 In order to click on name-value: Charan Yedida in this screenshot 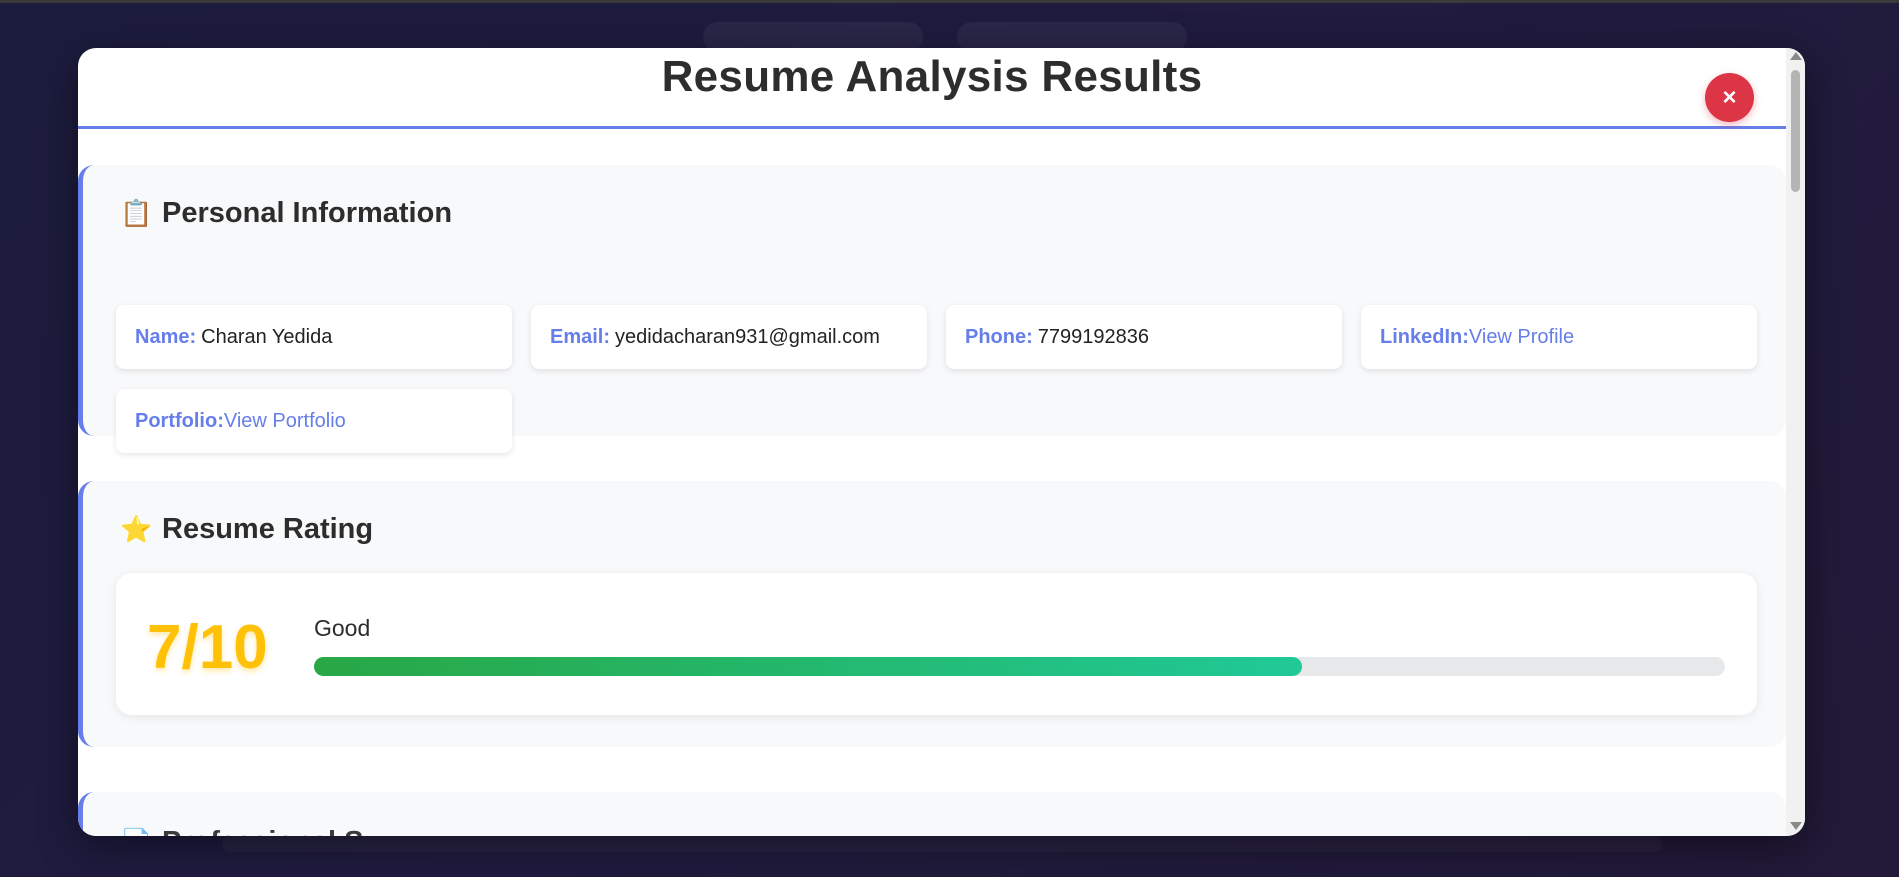, I will do `click(267, 336)`.